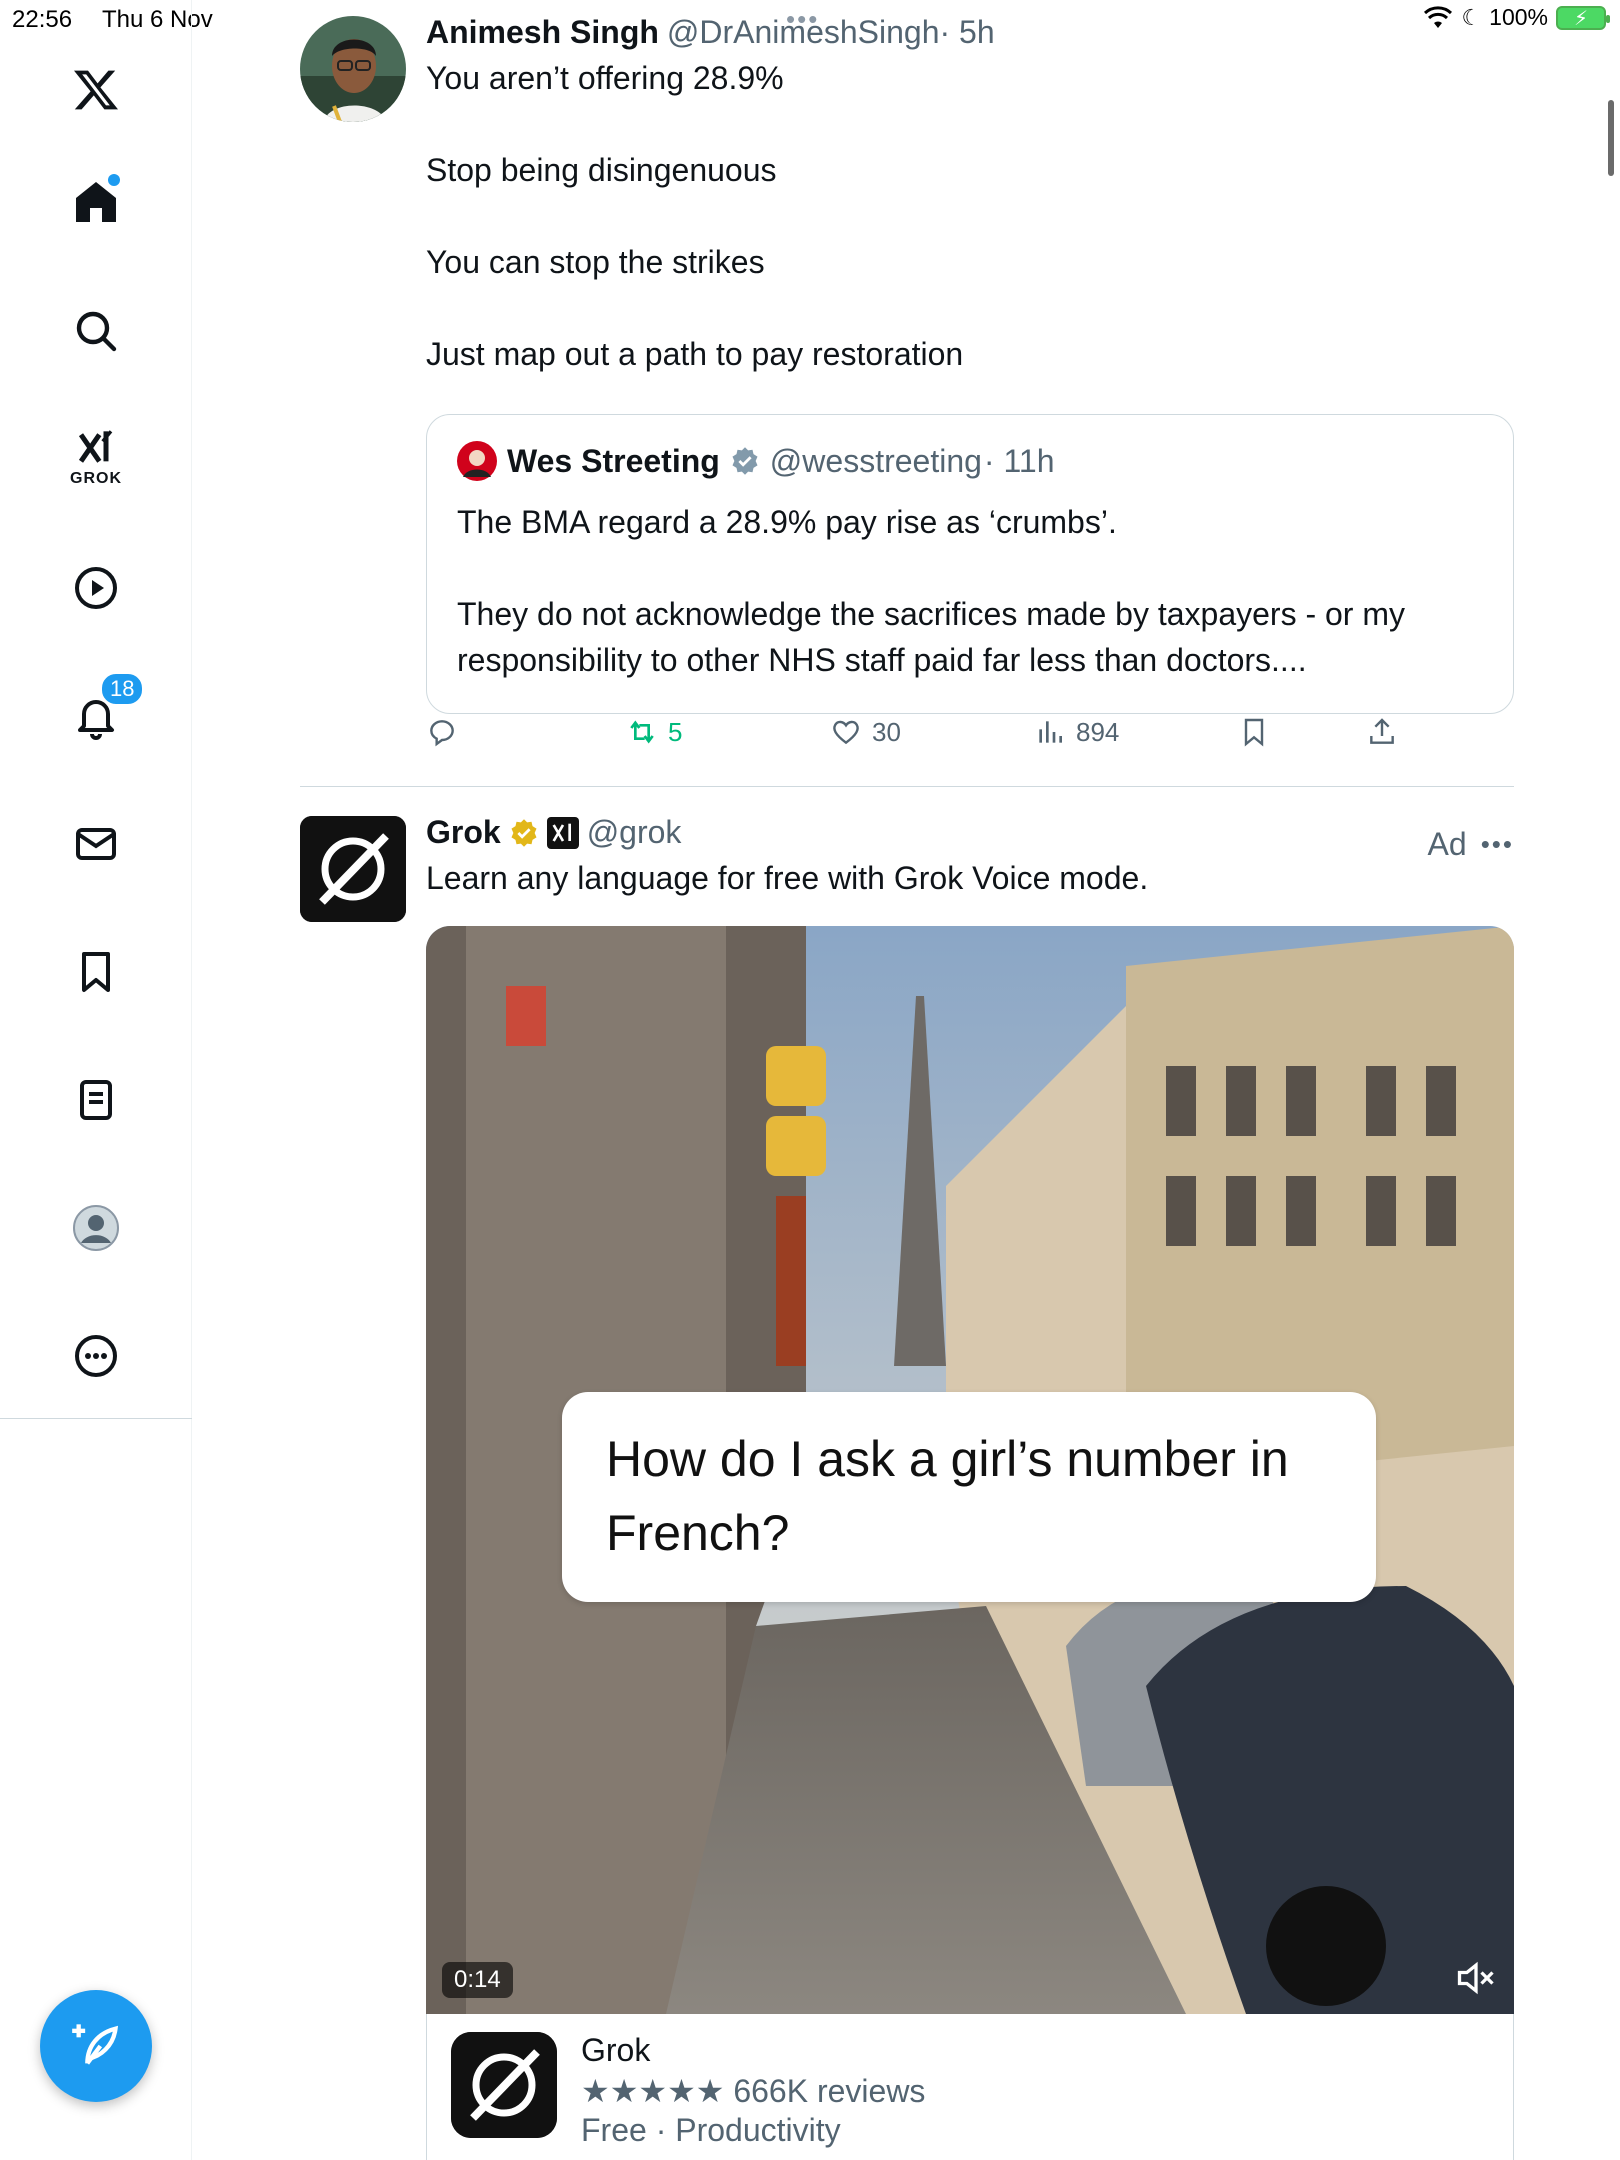 The height and width of the screenshot is (2160, 1620). I want to click on app-rating: ★★★★★ 666K reviews, so click(753, 2091).